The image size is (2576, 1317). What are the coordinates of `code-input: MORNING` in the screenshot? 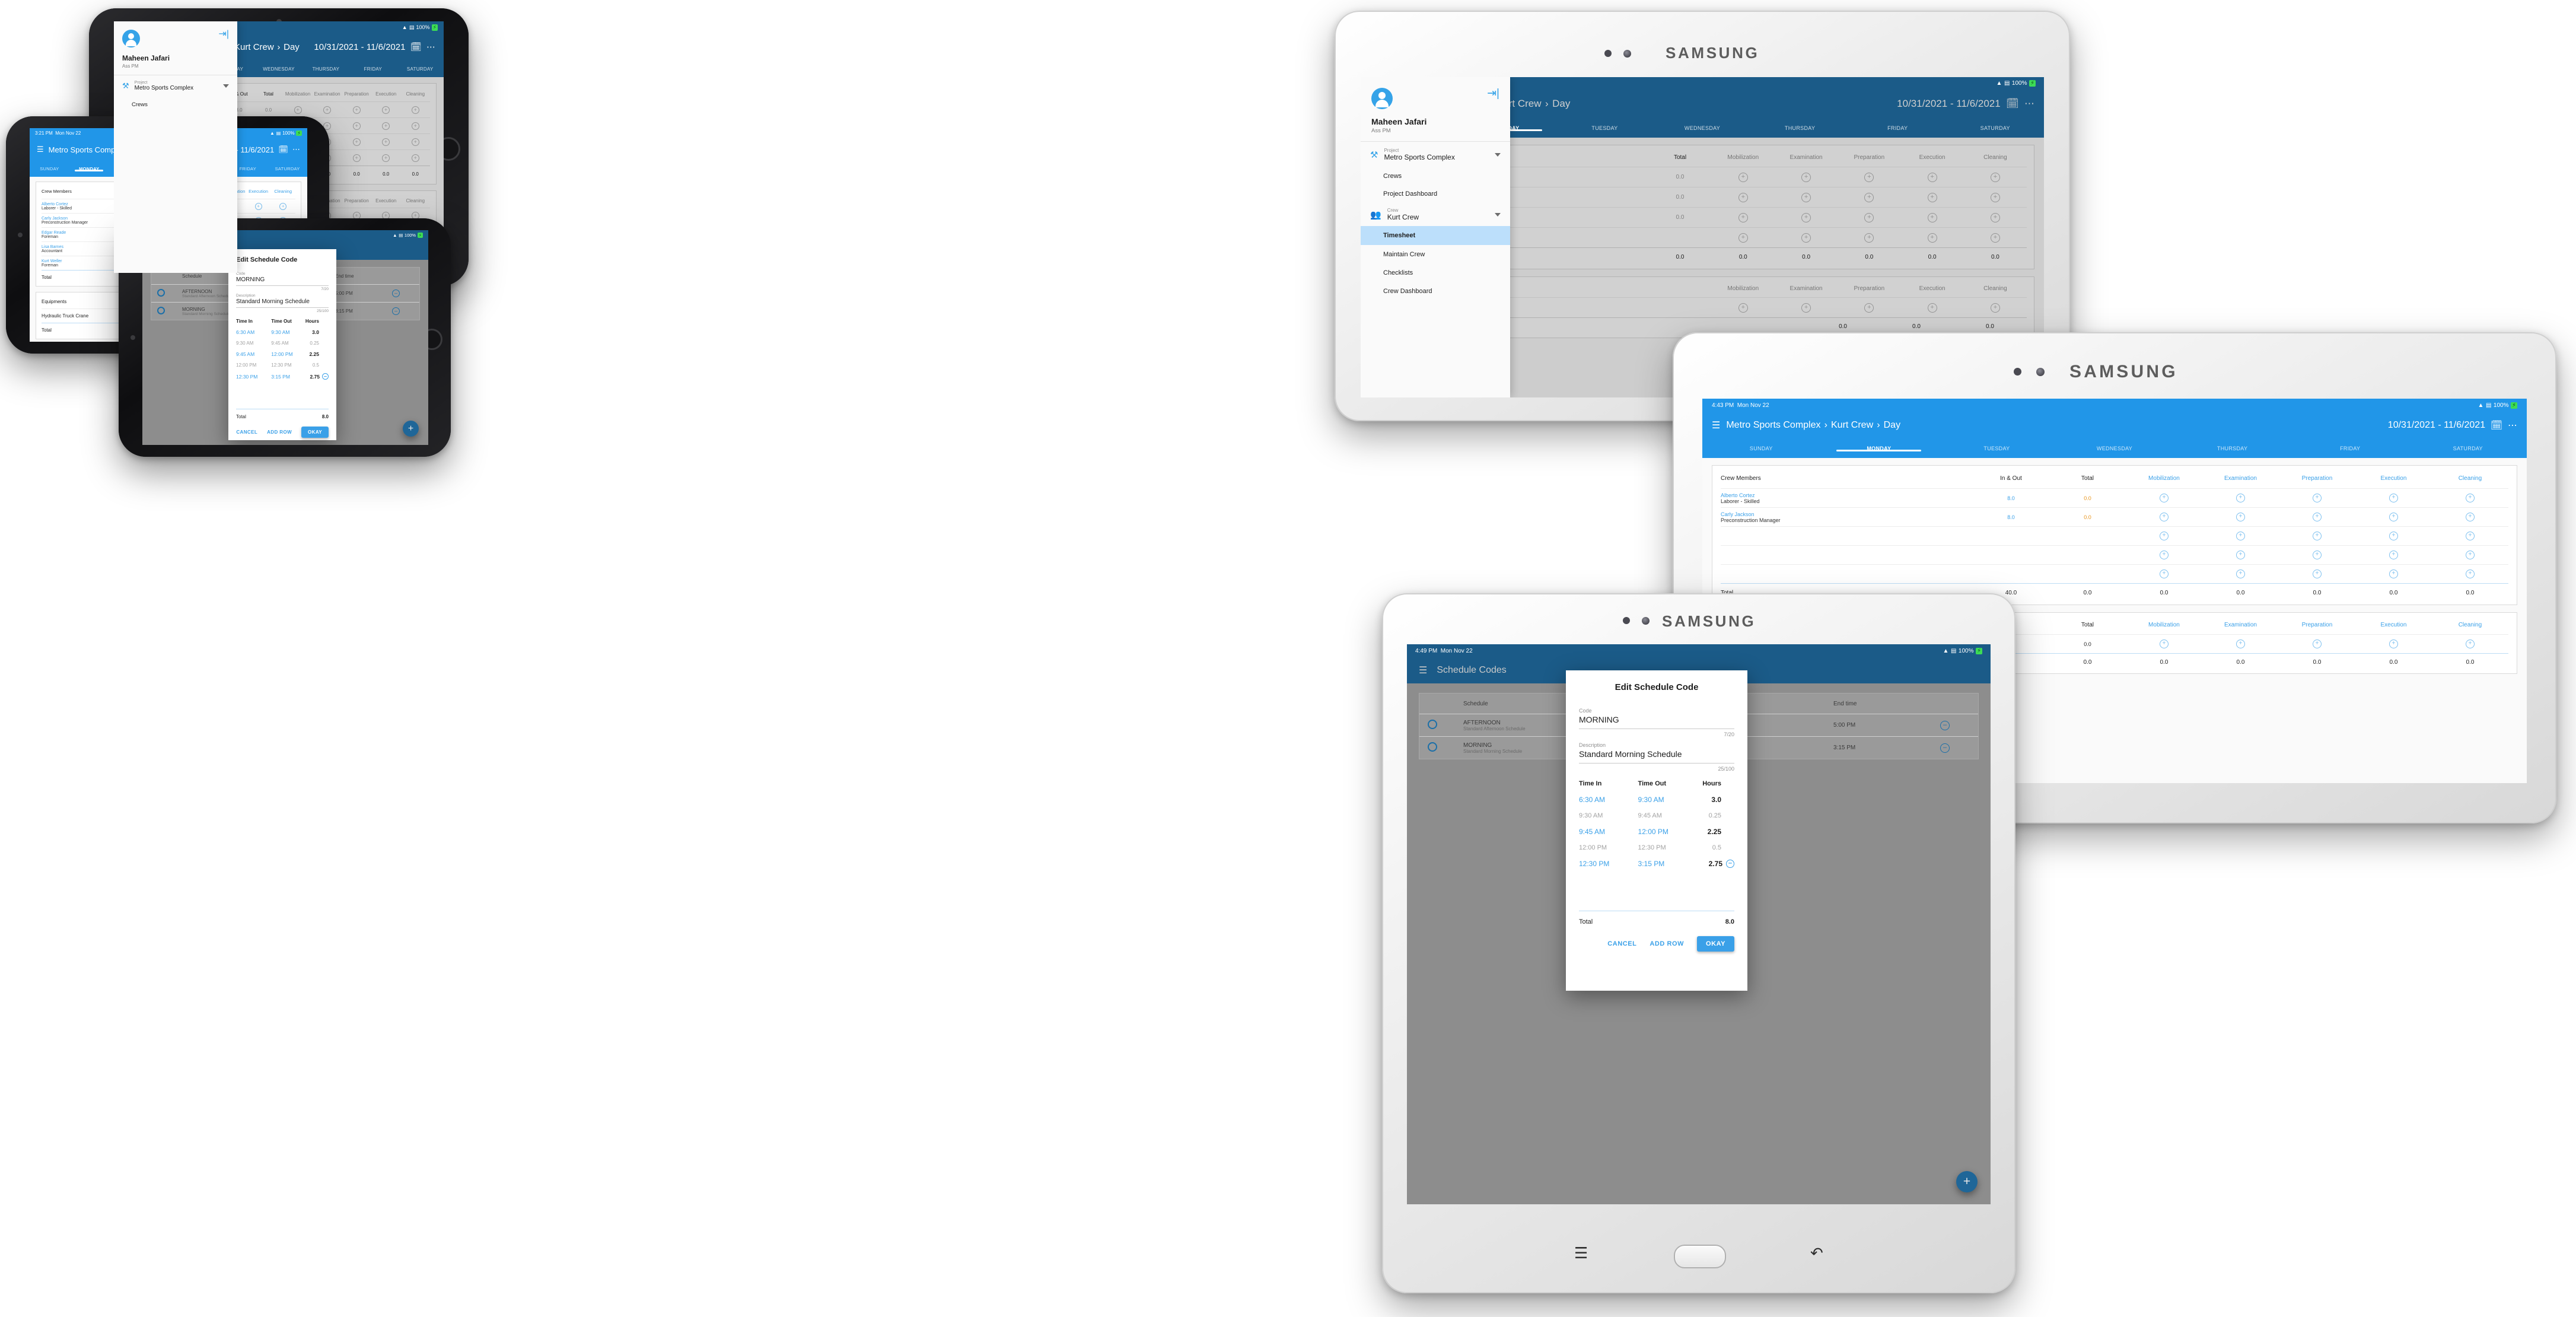 It's located at (1656, 720).